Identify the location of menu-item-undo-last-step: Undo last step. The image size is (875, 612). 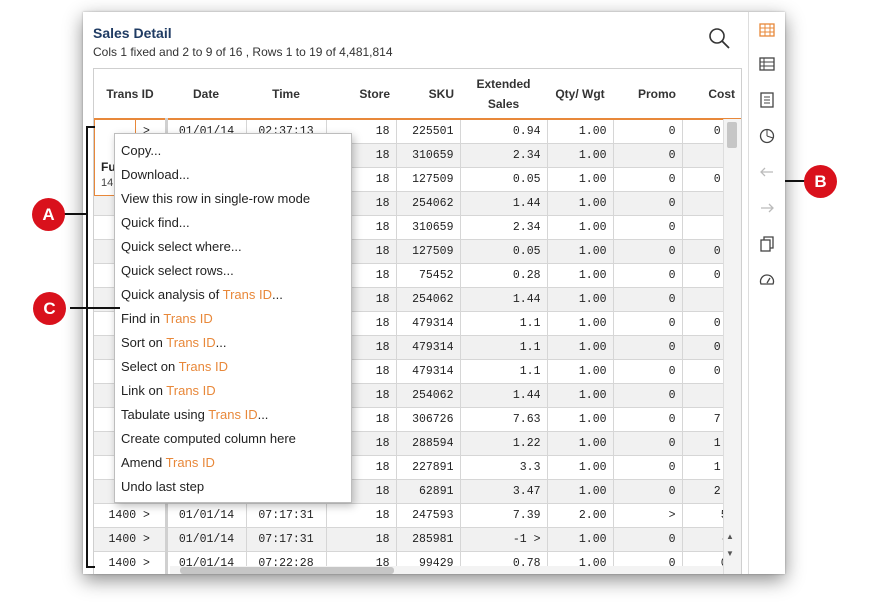
(162, 486).